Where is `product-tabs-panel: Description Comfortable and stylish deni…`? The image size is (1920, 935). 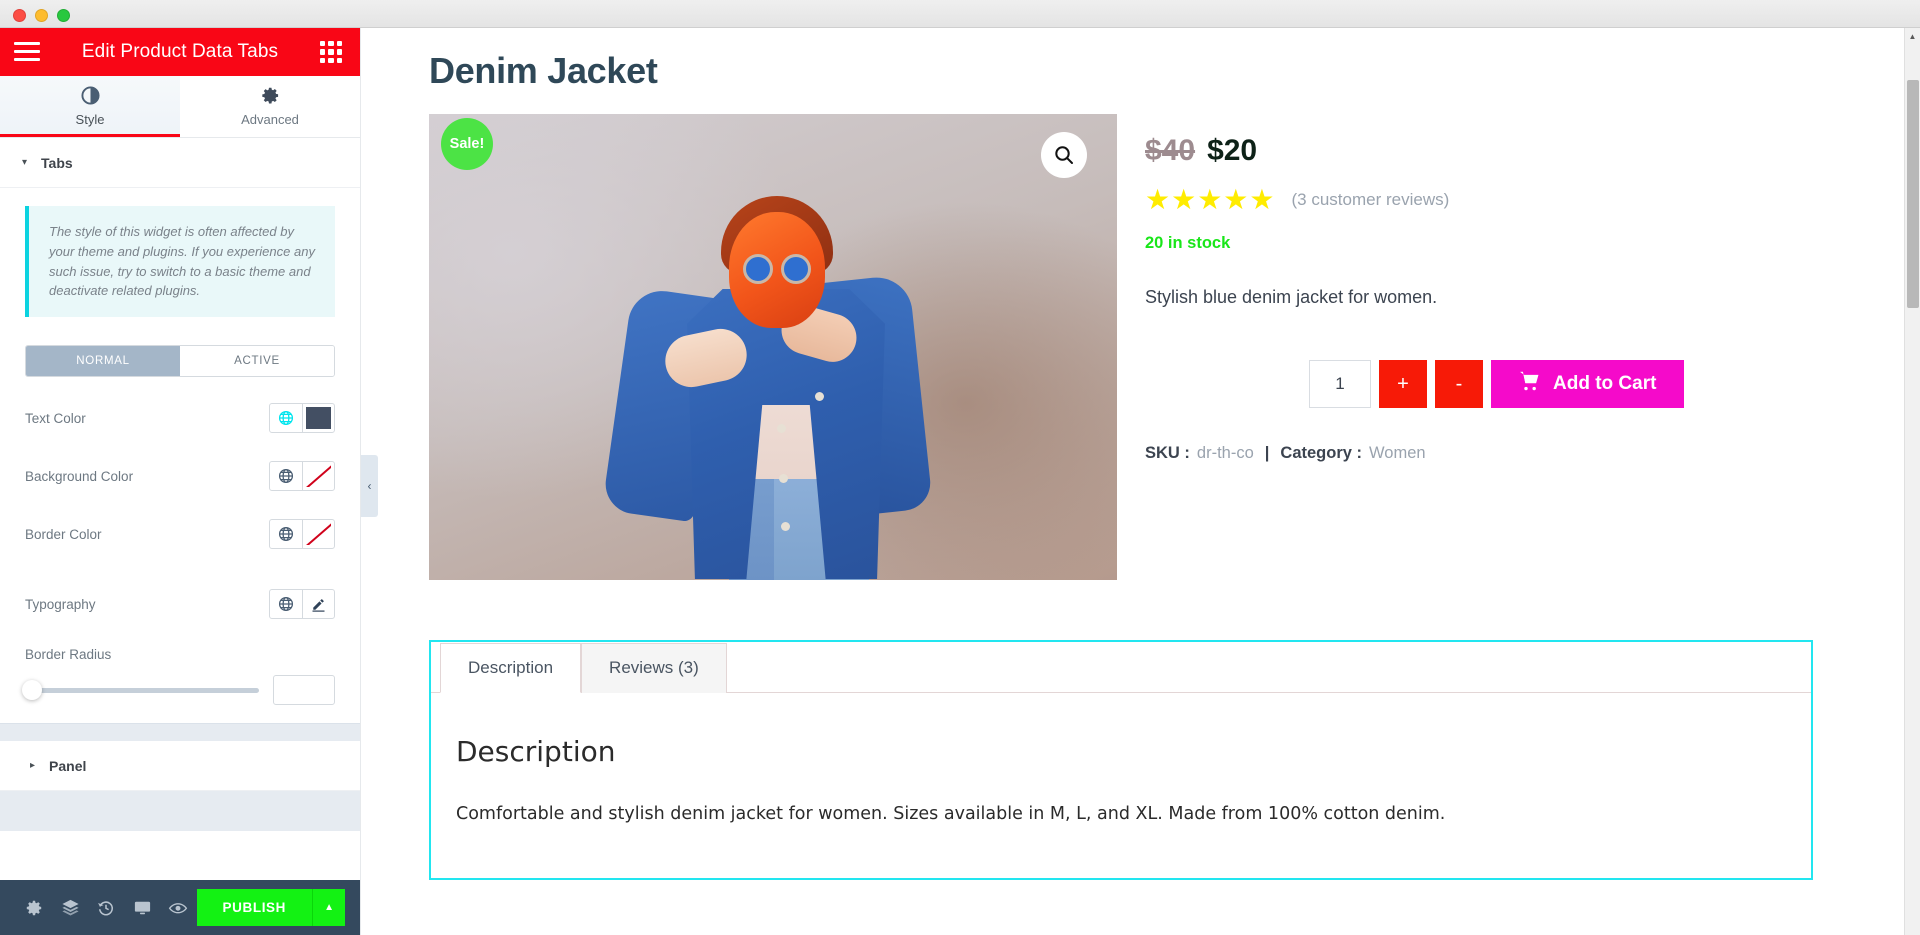
product-tabs-panel: Description Comfortable and stylish deni… is located at coordinates (1121, 785).